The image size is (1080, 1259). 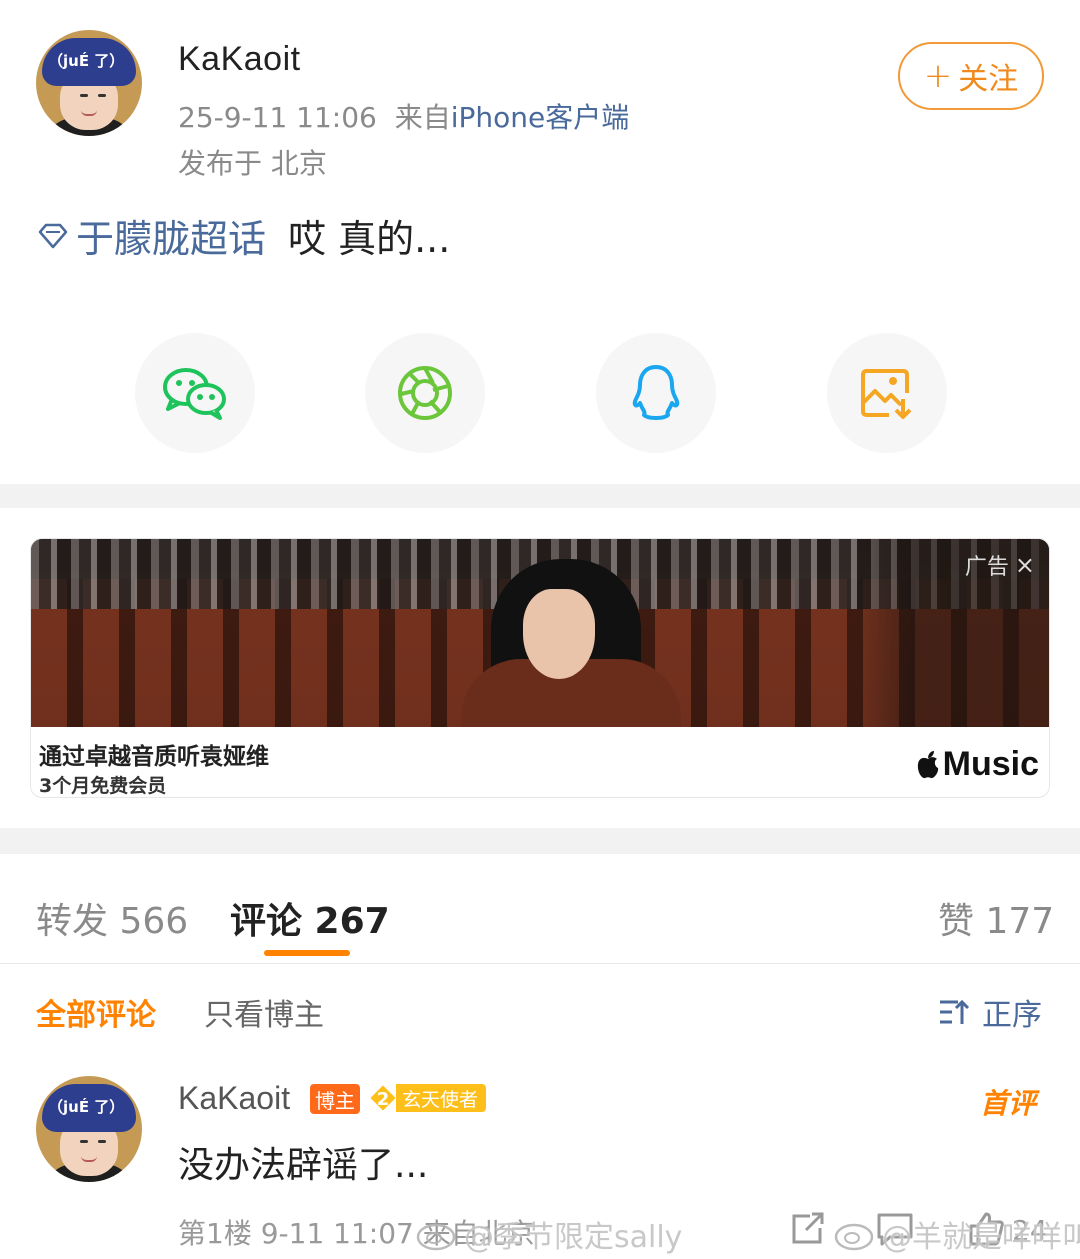 I want to click on ad-subtitle: 3个月免费会员, so click(x=103, y=786).